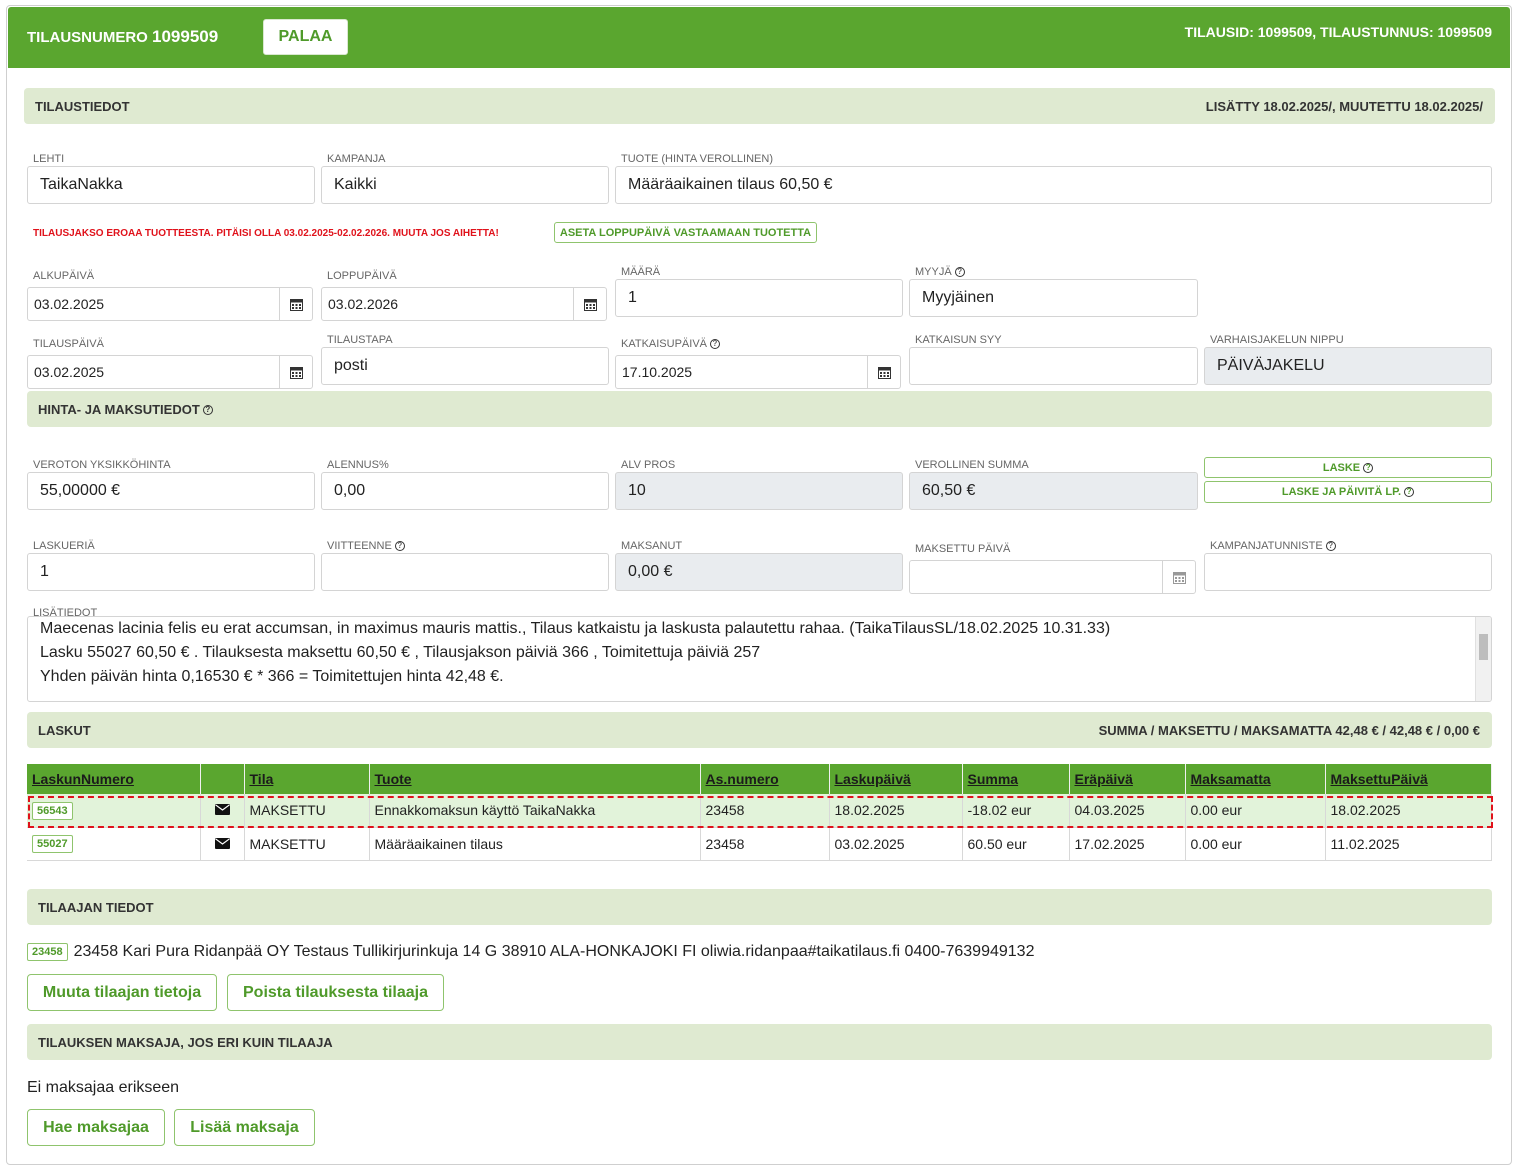 The height and width of the screenshot is (1165, 1516). Describe the element at coordinates (759, 572) in the screenshot. I see `maksanut-value: 0,00 €` at that location.